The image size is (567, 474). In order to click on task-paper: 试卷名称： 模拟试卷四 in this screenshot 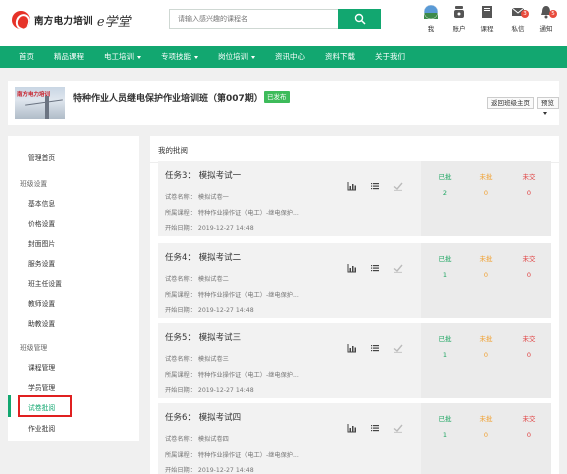, I will do `click(197, 439)`.